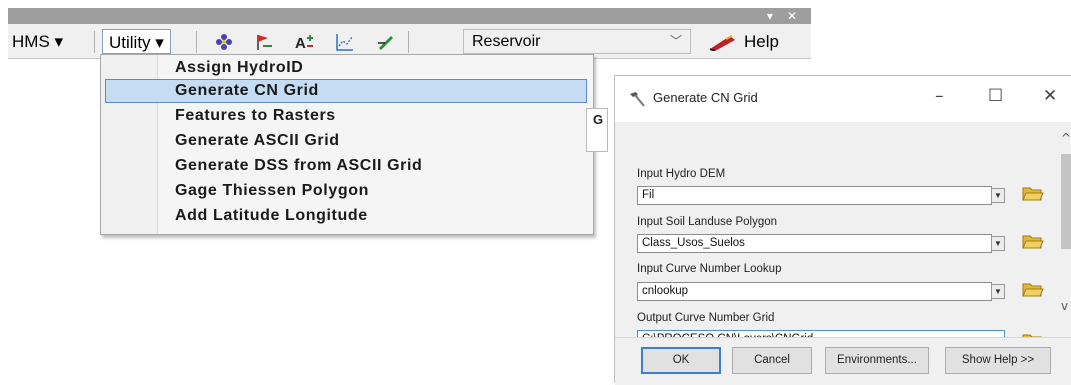 This screenshot has height=385, width=1071. Describe the element at coordinates (814, 291) in the screenshot. I see `input-cn-lookup-field: cnlookup` at that location.